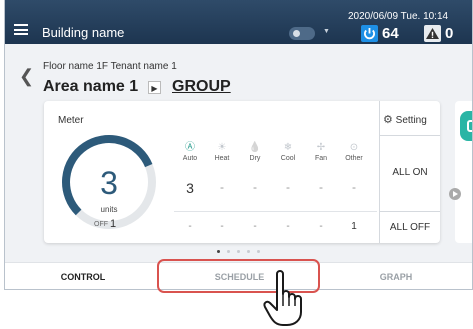  I want to click on dry-count: -, so click(255, 187).